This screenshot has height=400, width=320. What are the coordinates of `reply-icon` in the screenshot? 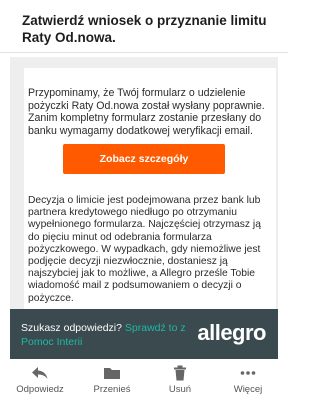 It's located at (40, 373).